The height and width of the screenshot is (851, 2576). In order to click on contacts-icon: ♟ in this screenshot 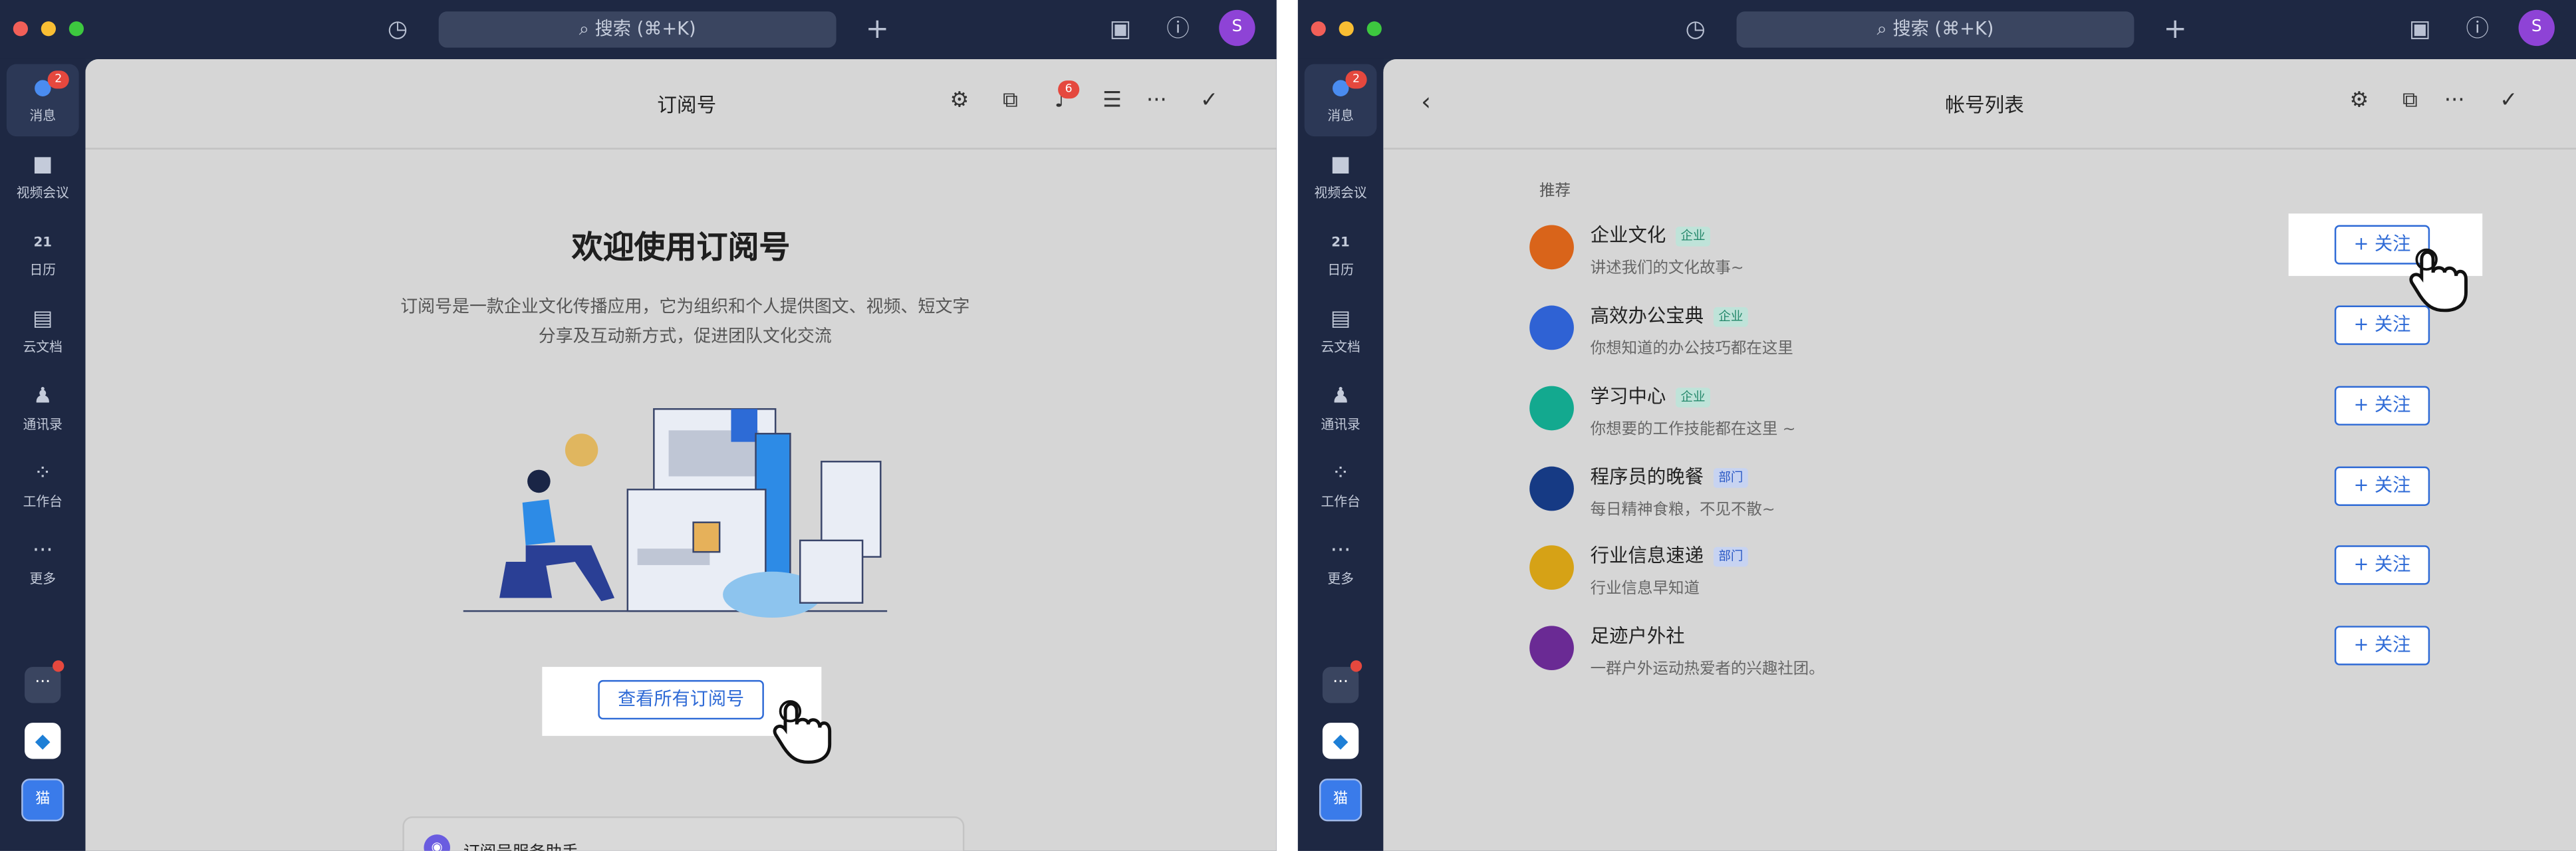, I will do `click(1341, 397)`.